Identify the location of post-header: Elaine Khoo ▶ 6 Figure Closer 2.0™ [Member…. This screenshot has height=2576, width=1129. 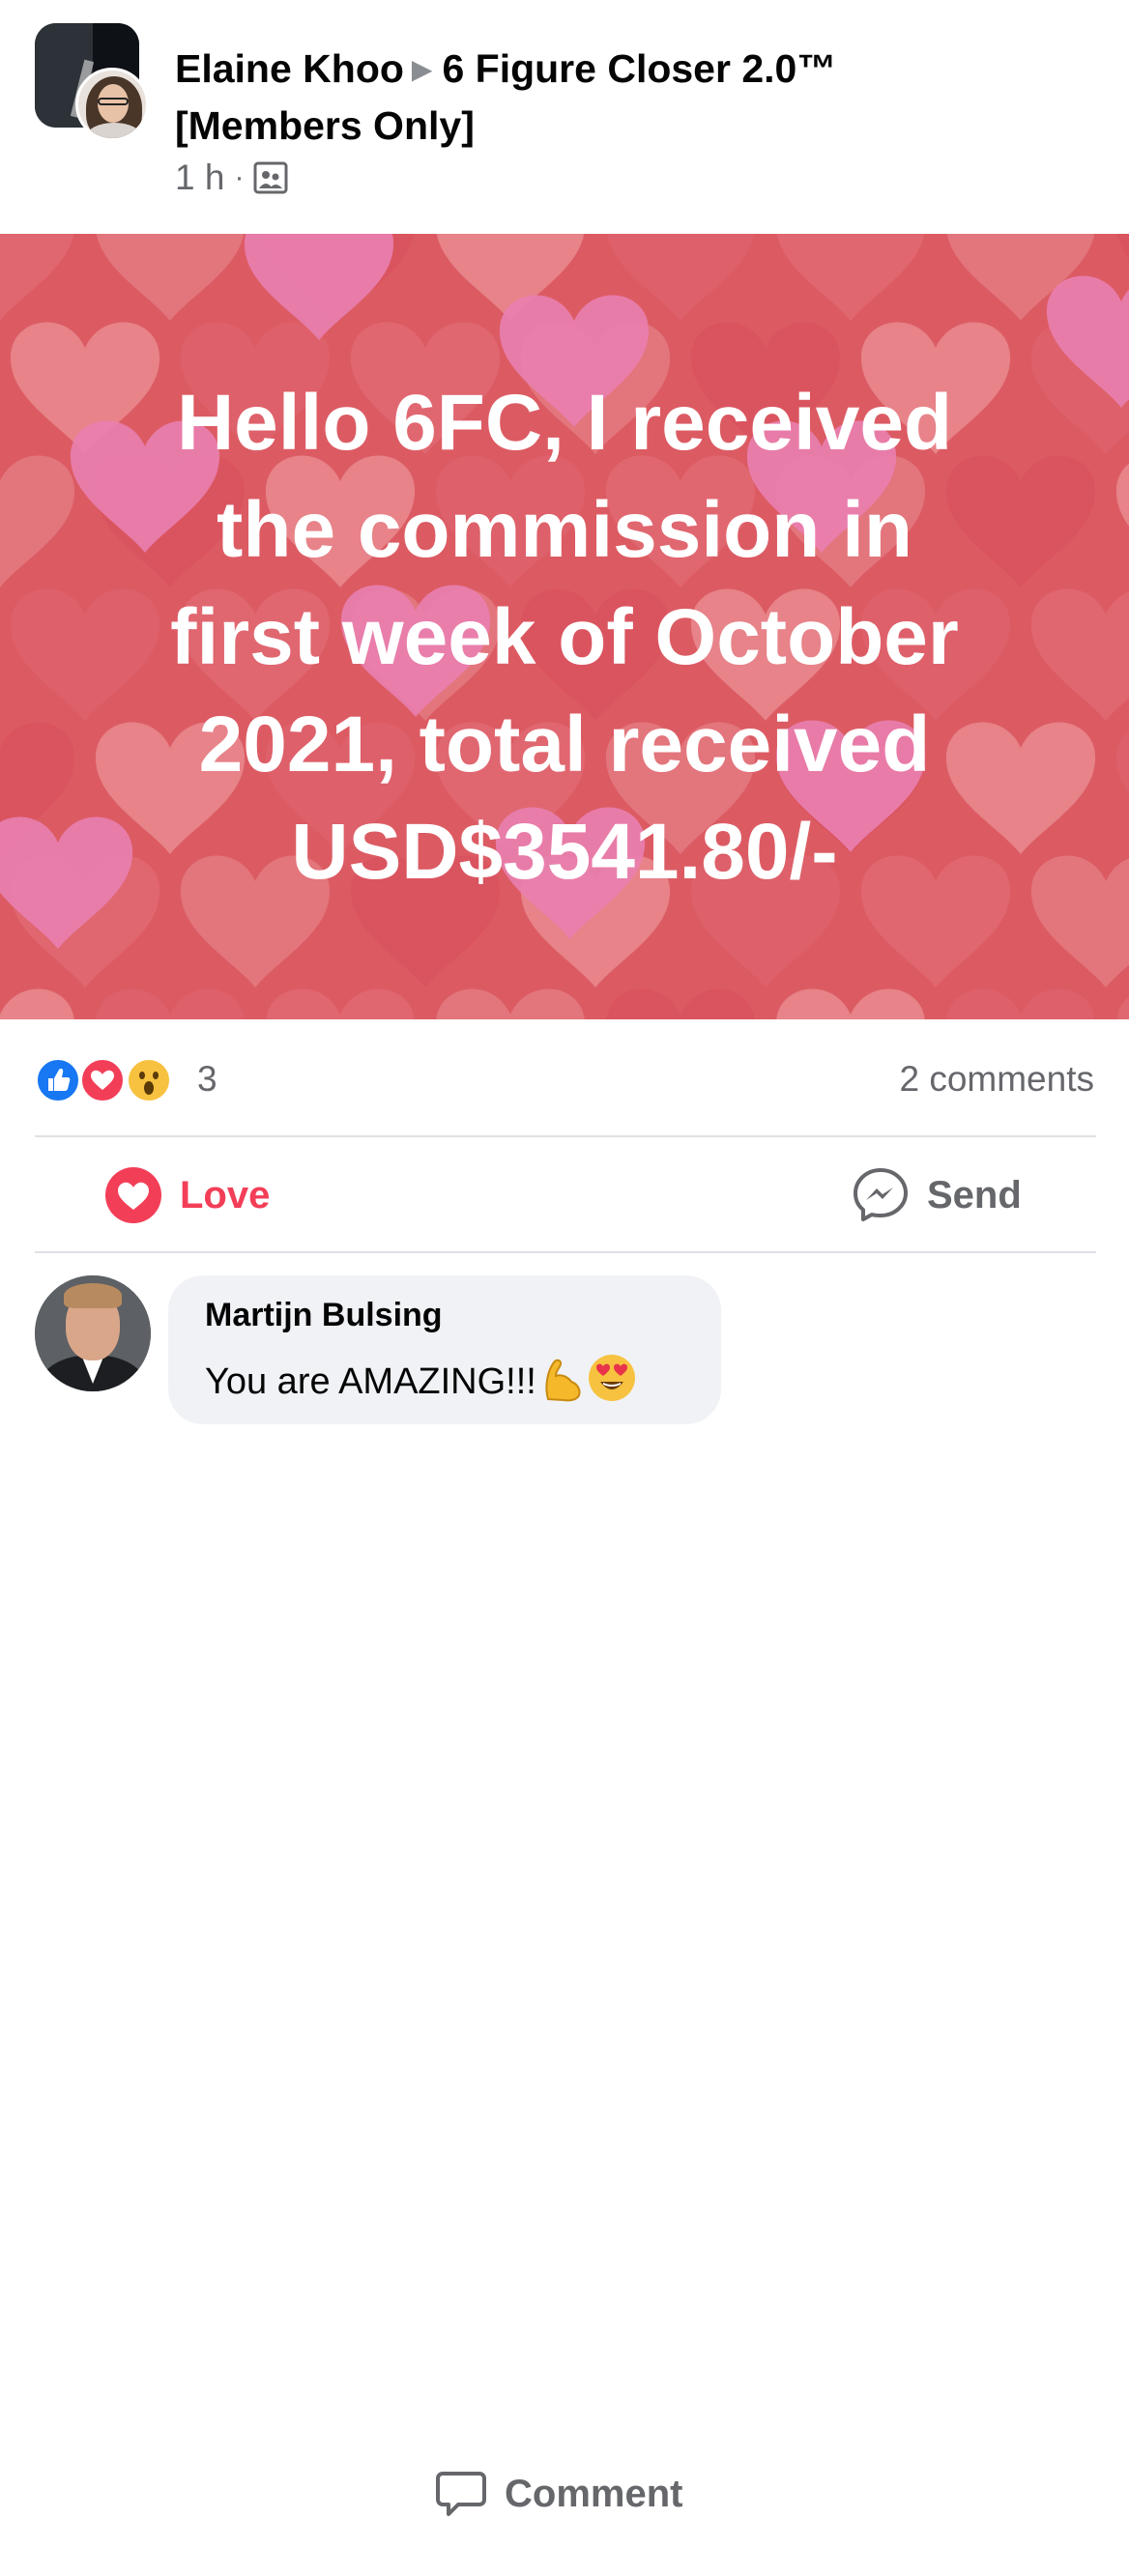
(564, 117).